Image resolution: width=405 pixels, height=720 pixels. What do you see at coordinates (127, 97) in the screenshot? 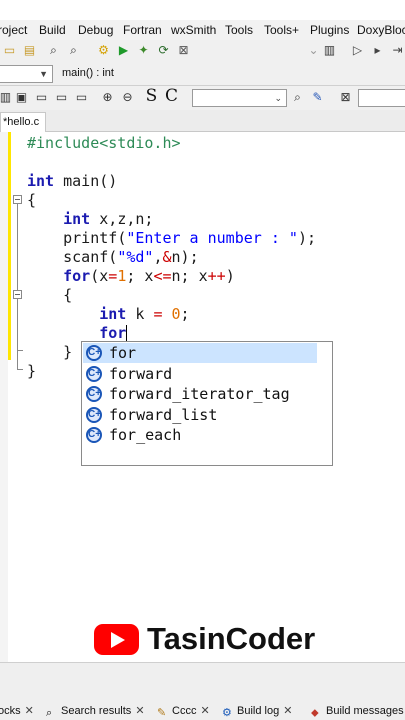
I see `zoom-out-icon: ⊖` at bounding box center [127, 97].